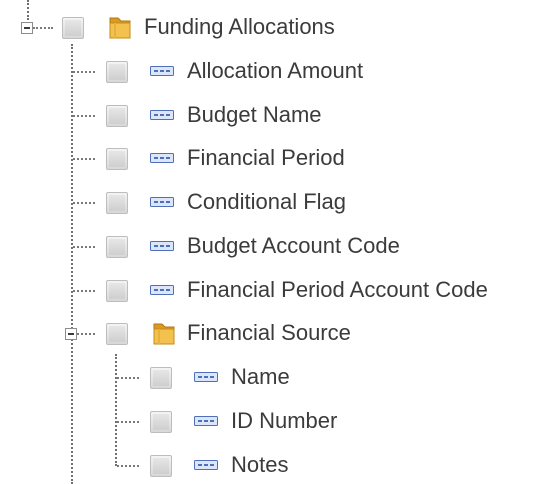 This screenshot has height=484, width=536. I want to click on checkbox-name, so click(161, 378).